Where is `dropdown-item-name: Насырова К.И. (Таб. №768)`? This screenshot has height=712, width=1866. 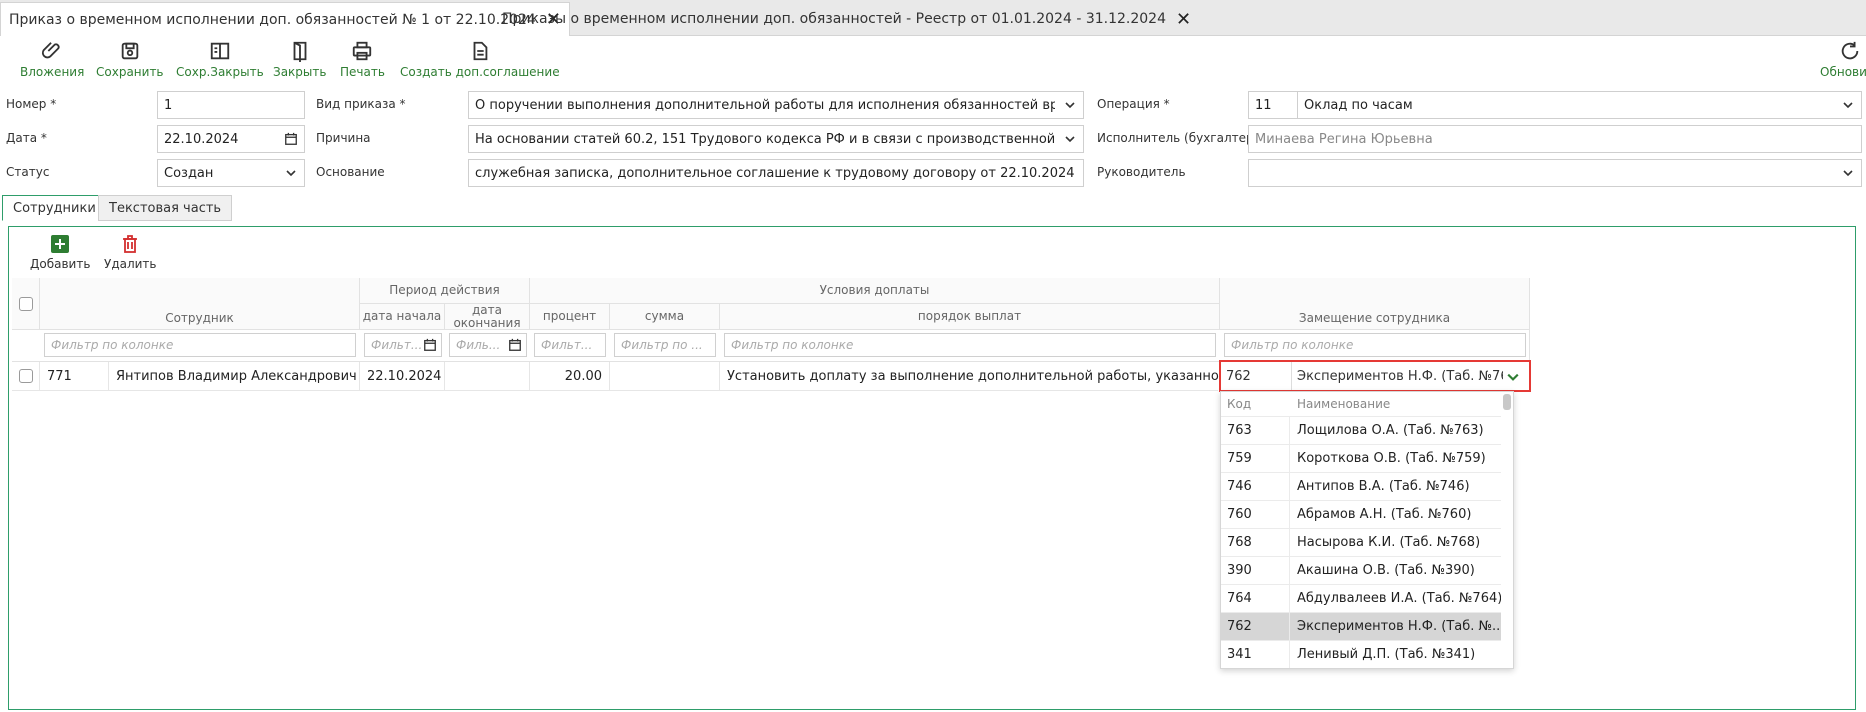 dropdown-item-name: Насырова К.И. (Таб. №768) is located at coordinates (1389, 542).